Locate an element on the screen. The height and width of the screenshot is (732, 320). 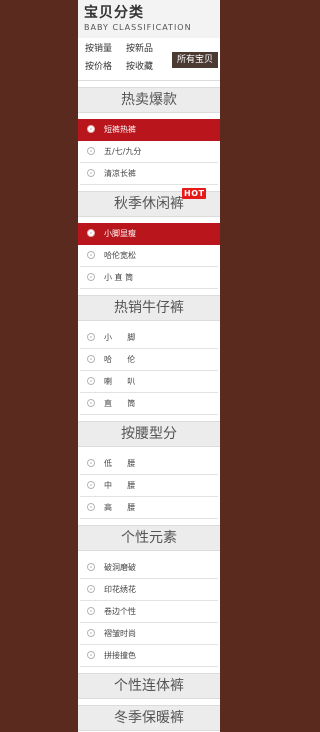
category-item-label: 清凉长裤 is located at coordinates (120, 173).